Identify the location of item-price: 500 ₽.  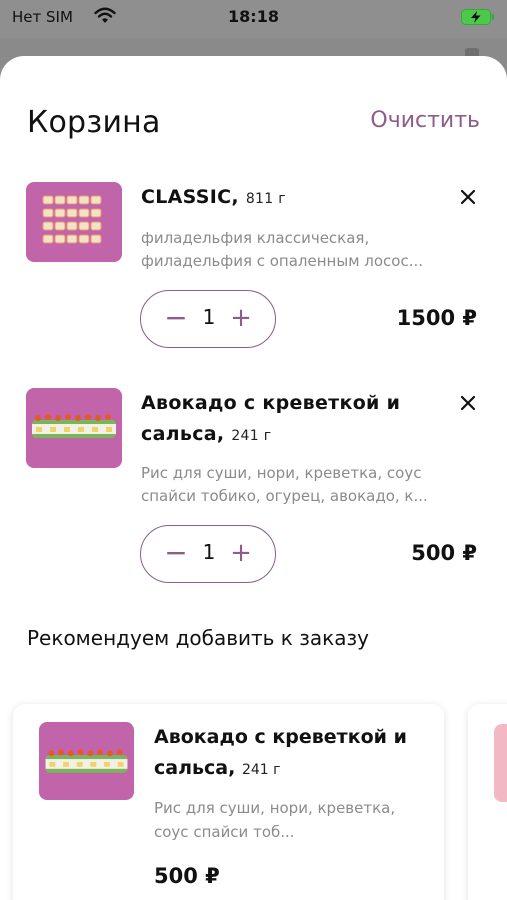
(444, 553).